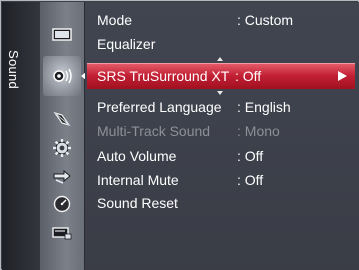 This screenshot has height=270, width=359. Describe the element at coordinates (13, 70) in the screenshot. I see `category-tab-label: Sound` at that location.